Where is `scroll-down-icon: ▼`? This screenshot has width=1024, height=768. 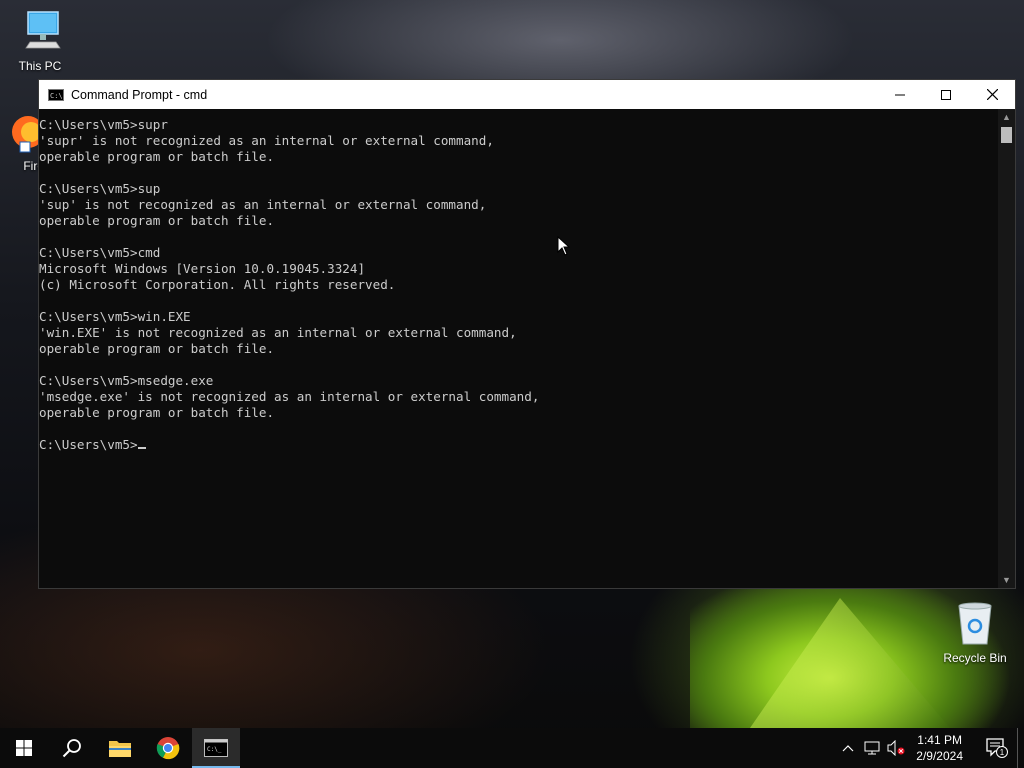
scroll-down-icon: ▼ is located at coordinates (1006, 580).